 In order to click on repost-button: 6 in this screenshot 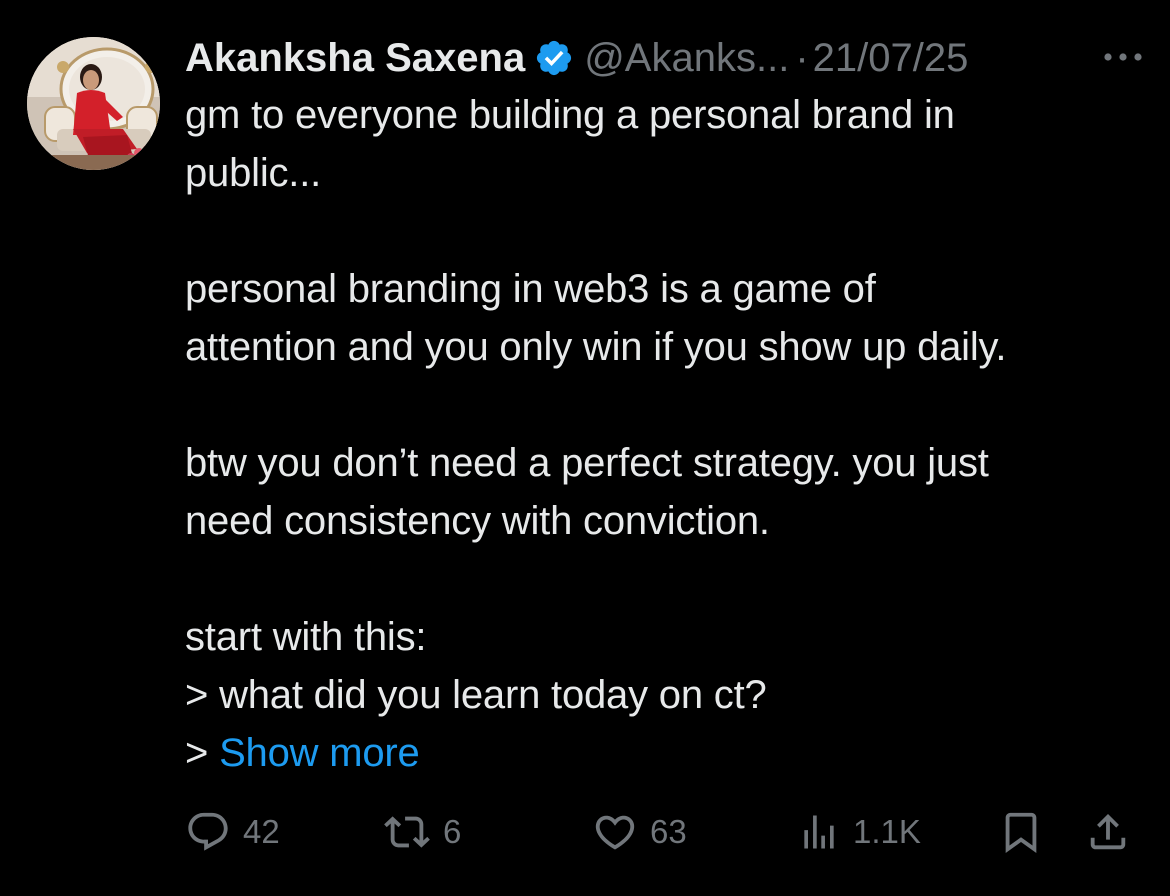, I will do `click(422, 832)`.